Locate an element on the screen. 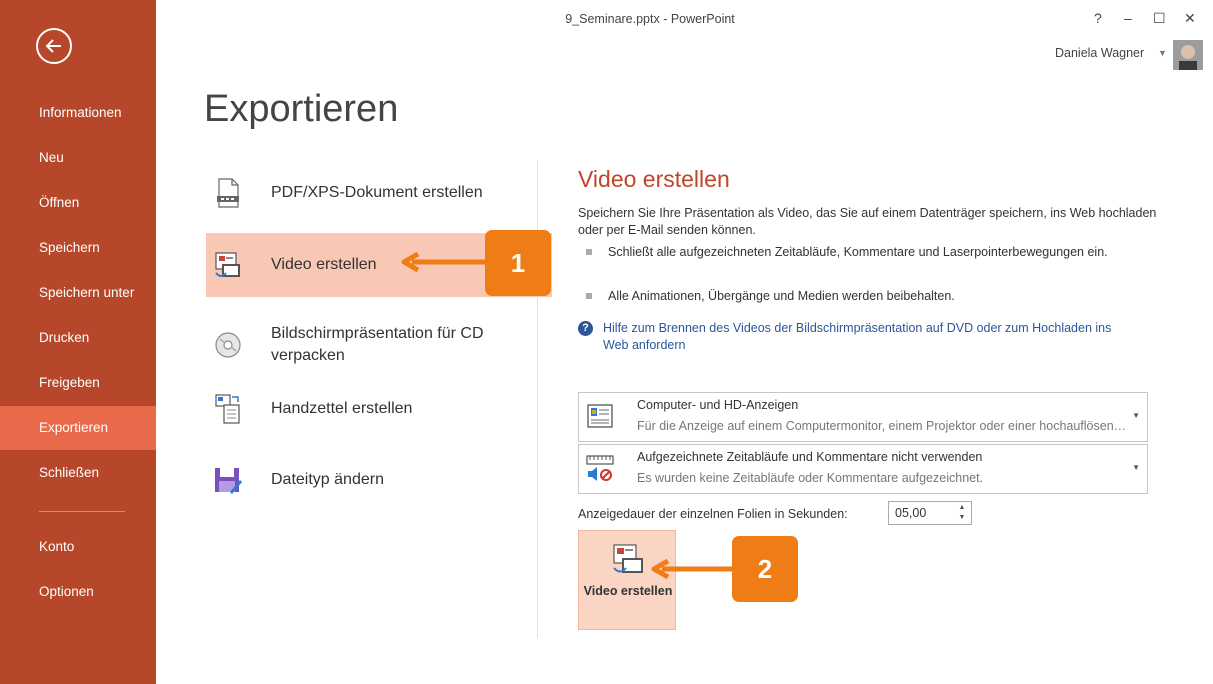  create-video-button: Video erstellen is located at coordinates (627, 580).